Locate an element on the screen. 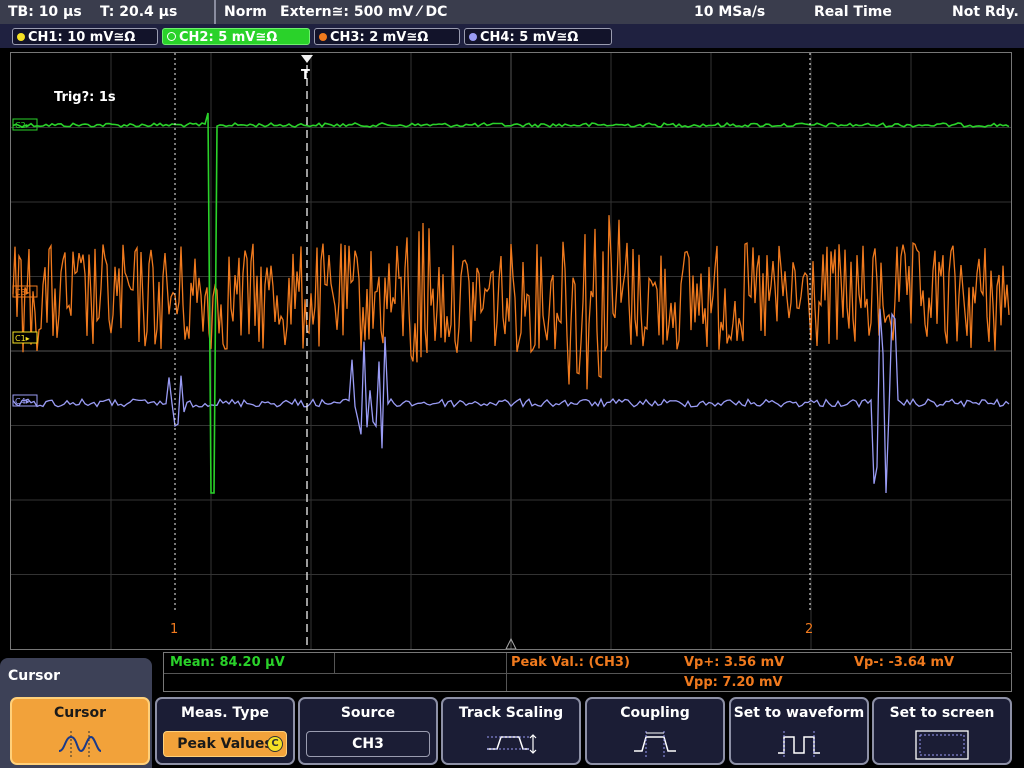  source-softkey: Source CH3 is located at coordinates (368, 731).